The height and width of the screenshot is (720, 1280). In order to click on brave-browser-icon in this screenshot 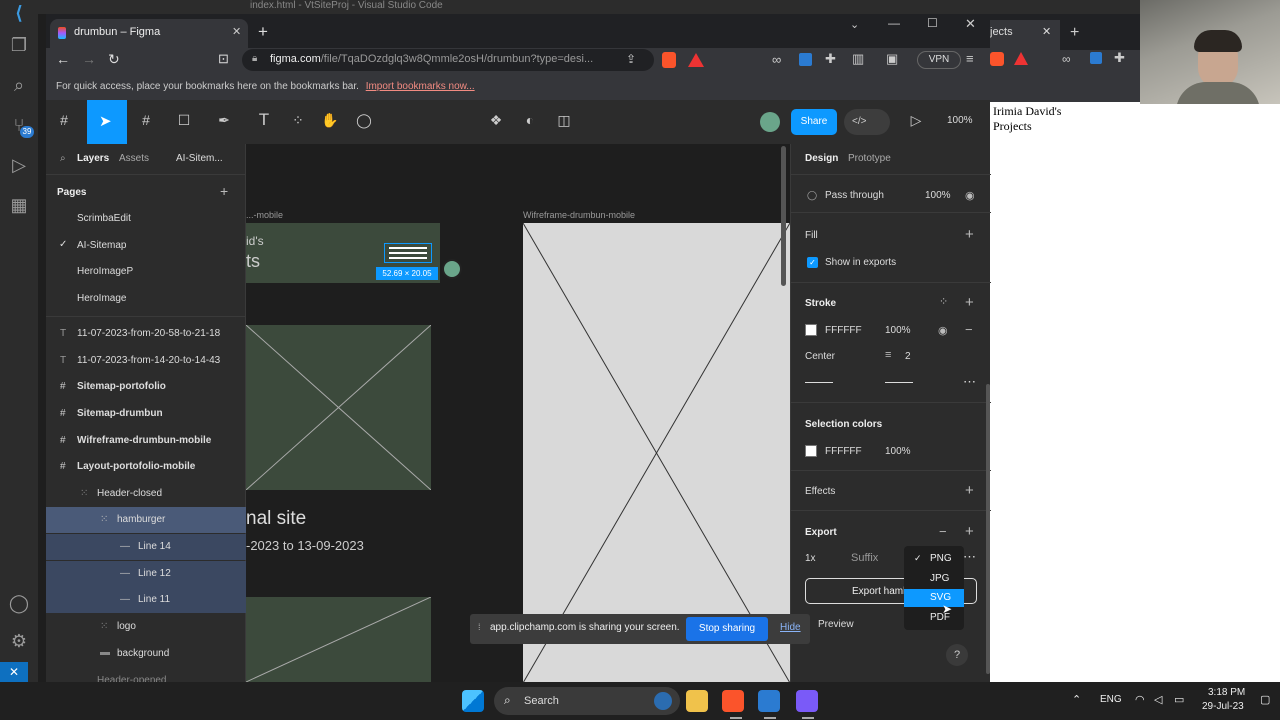, I will do `click(733, 701)`.